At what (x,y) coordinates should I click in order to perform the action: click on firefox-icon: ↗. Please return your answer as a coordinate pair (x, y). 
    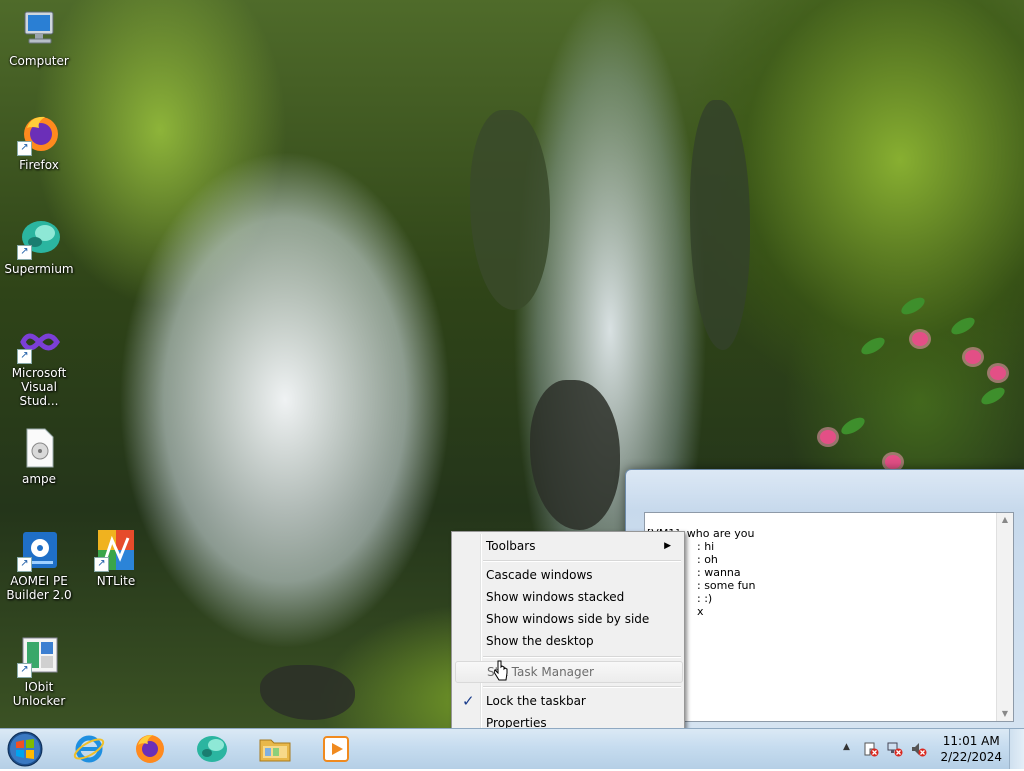
    Looking at the image, I should click on (39, 134).